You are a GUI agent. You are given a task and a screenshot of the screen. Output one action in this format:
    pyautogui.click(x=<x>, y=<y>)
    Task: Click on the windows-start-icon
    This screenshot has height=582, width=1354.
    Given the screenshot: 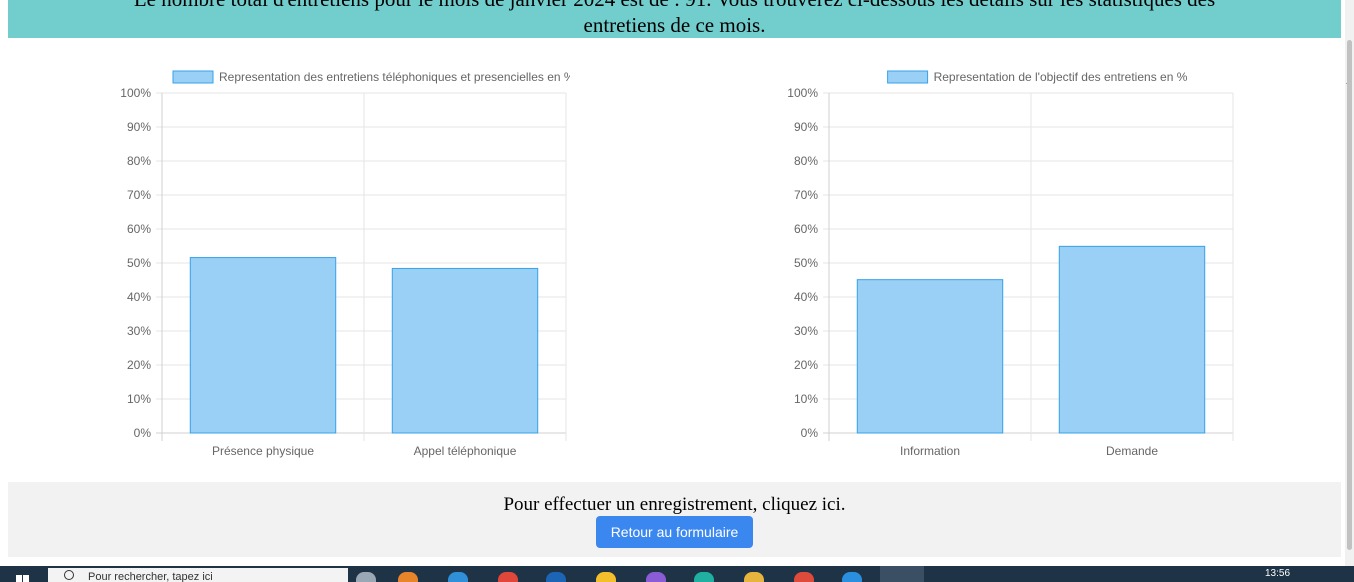 What is the action you would take?
    pyautogui.click(x=23, y=578)
    